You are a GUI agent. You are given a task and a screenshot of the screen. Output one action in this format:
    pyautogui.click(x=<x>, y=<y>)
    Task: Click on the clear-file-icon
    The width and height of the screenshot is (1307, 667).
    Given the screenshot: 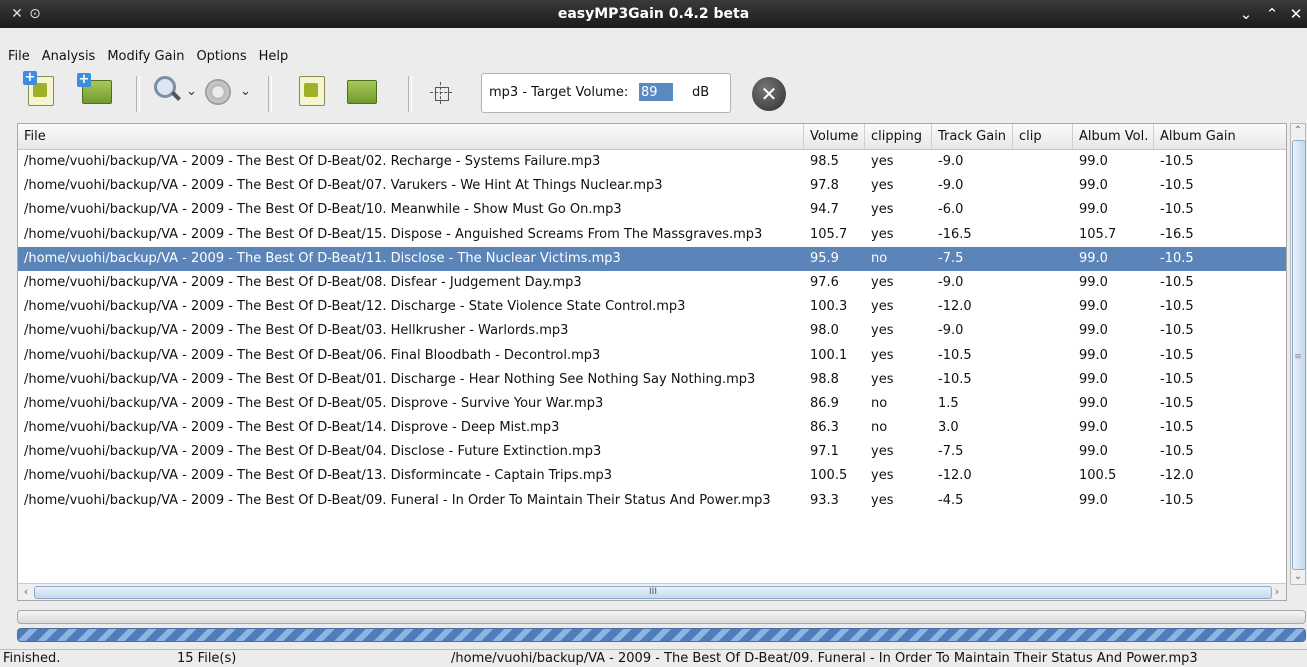 What is the action you would take?
    pyautogui.click(x=312, y=91)
    